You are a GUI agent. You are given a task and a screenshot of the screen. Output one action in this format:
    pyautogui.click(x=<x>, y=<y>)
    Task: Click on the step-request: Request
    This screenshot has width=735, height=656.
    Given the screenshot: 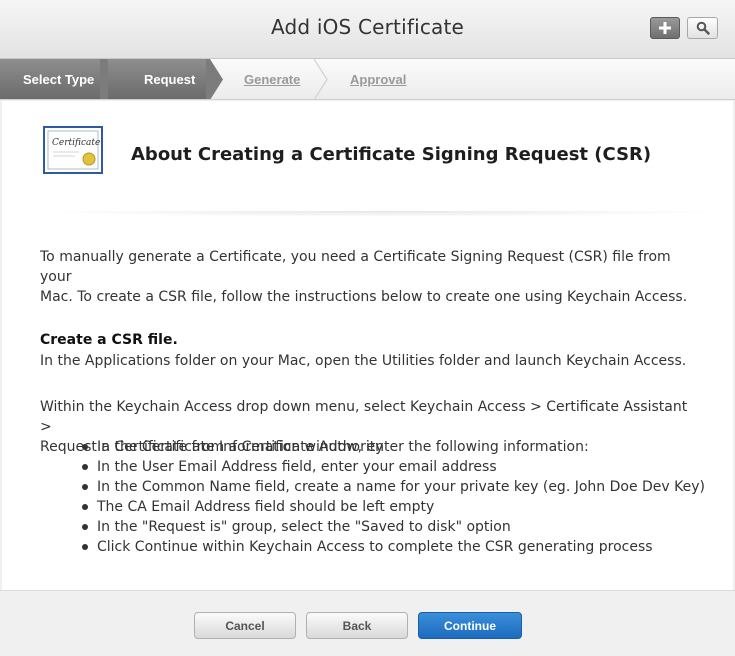 What is the action you would take?
    pyautogui.click(x=159, y=79)
    